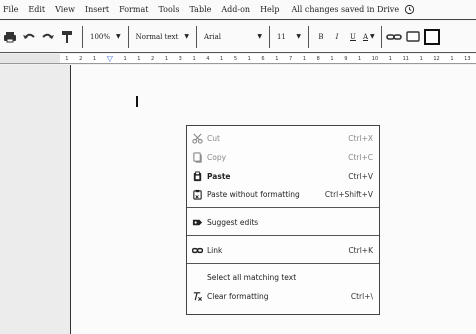 This screenshot has height=334, width=476. Describe the element at coordinates (360, 138) in the screenshot. I see `menu-item-shortcut: Ctrl+X` at that location.